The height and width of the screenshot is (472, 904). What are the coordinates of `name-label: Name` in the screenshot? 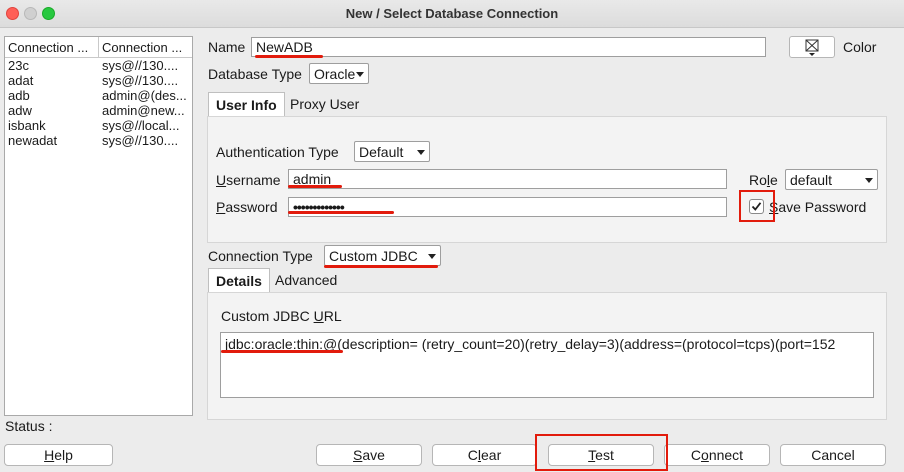 It's located at (227, 47).